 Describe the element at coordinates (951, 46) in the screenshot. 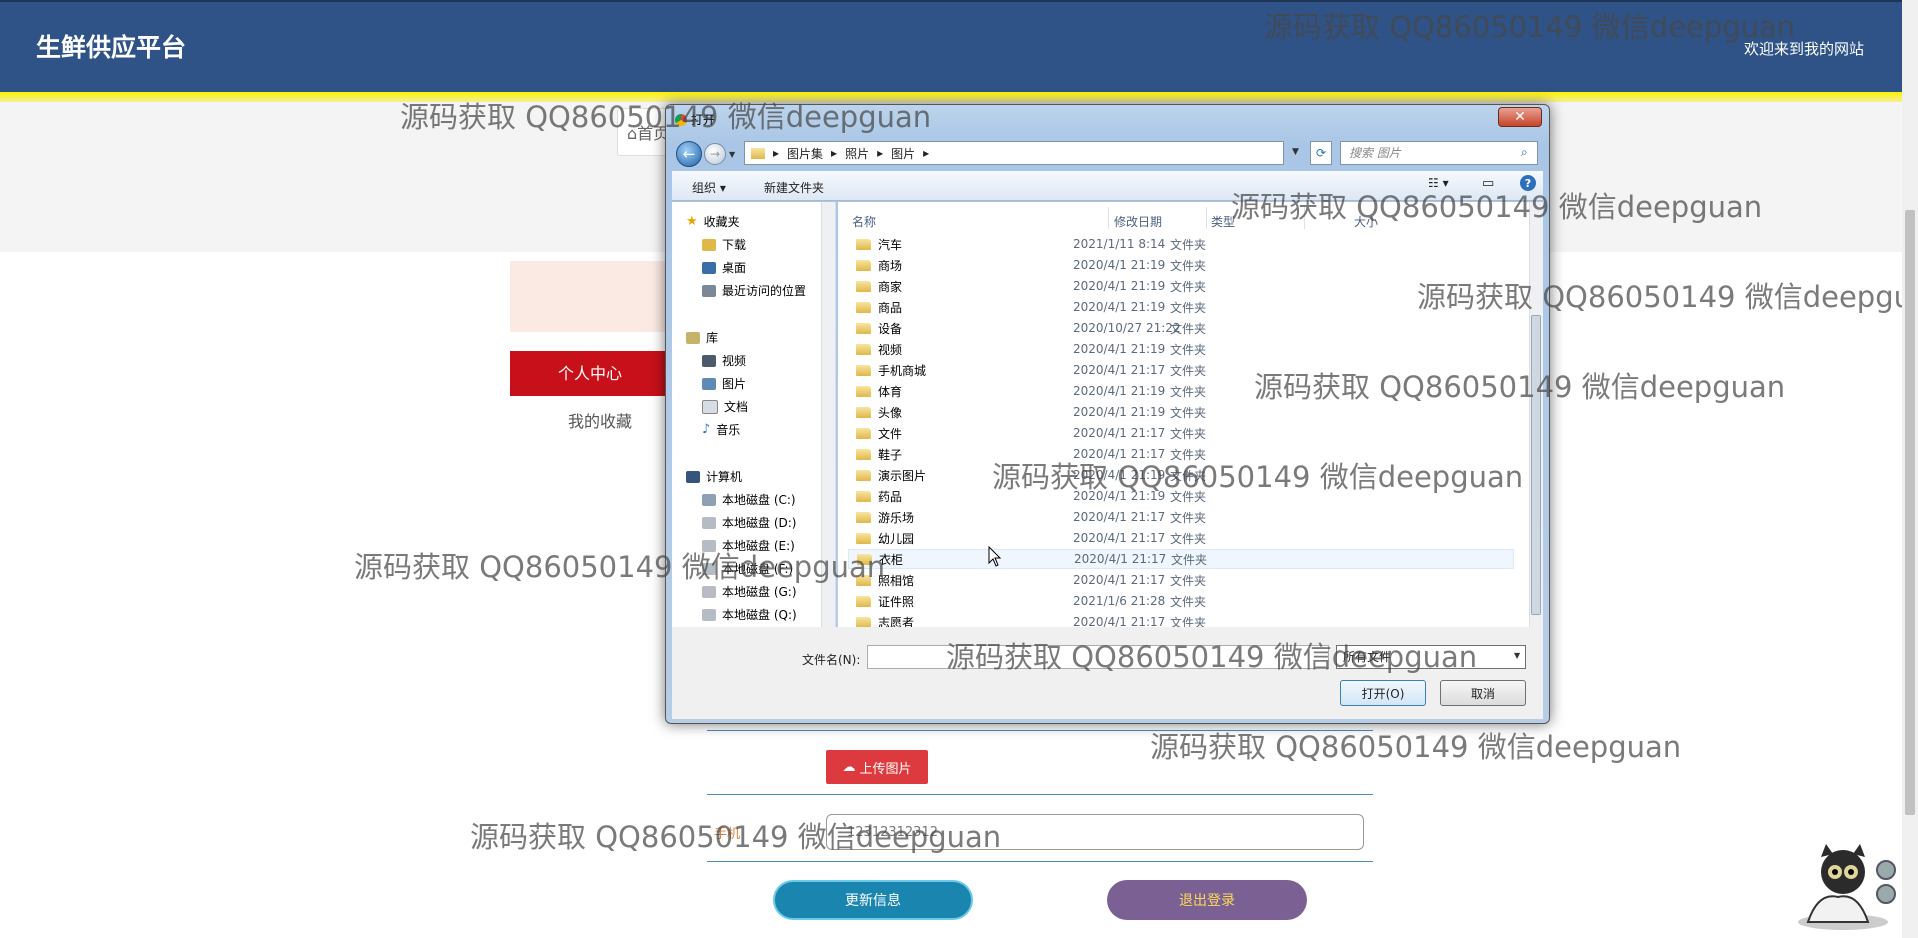

I see `top-navbar` at that location.